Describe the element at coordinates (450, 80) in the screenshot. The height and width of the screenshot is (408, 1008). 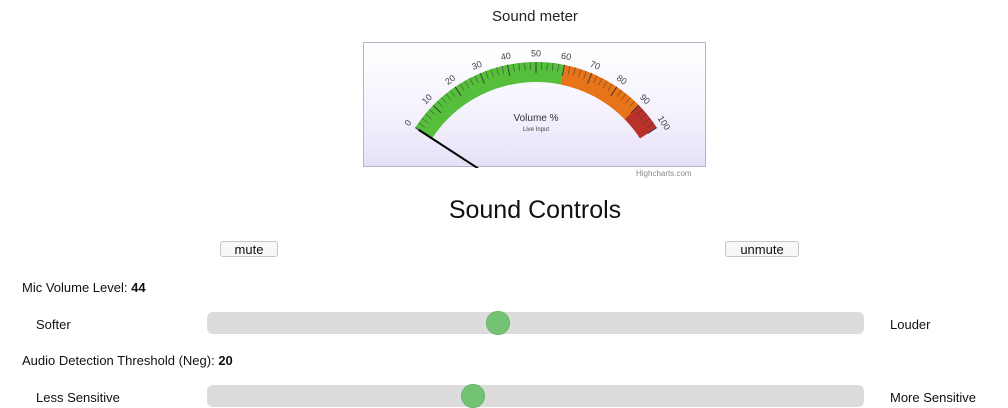
I see `gauge-tick-label-20: 20` at that location.